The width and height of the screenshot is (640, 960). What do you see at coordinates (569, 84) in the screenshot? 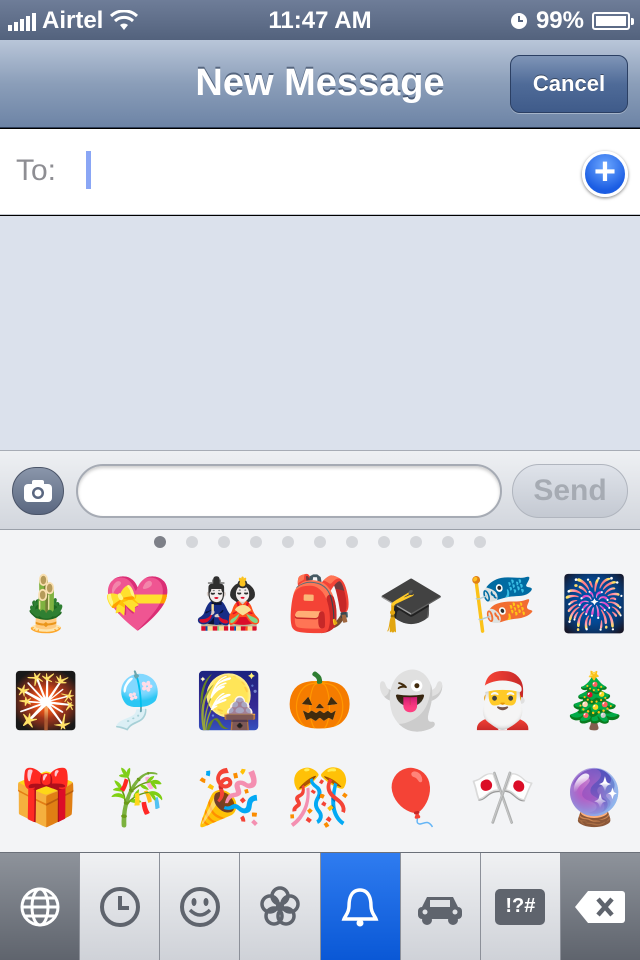
I see `cancel-button: Cancel` at bounding box center [569, 84].